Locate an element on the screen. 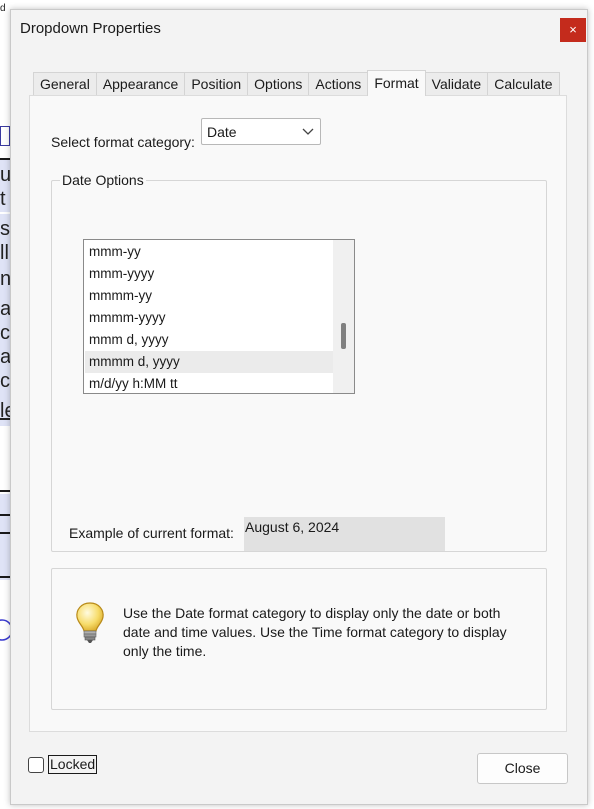  tab-actions: Actions is located at coordinates (338, 84).